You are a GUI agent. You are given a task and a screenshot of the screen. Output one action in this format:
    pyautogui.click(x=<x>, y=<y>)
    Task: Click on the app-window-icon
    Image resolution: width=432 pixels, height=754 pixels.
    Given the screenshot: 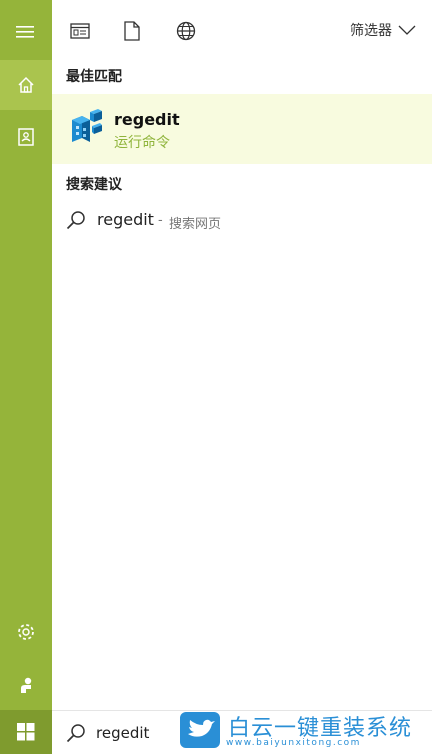 What is the action you would take?
    pyautogui.click(x=80, y=31)
    